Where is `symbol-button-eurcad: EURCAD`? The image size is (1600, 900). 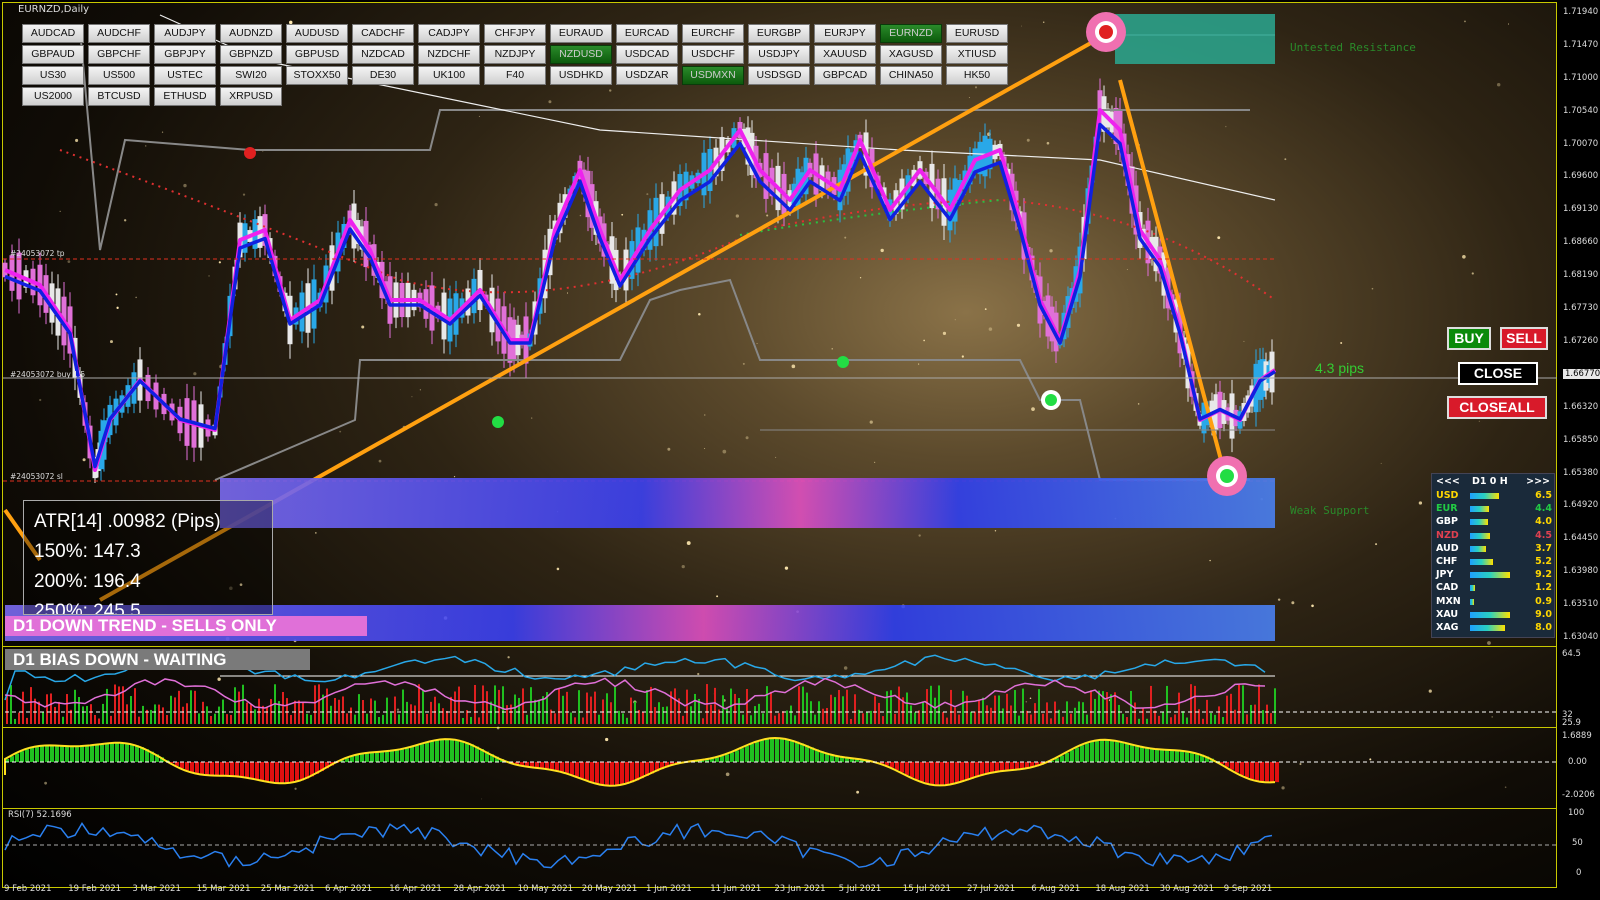 symbol-button-eurcad: EURCAD is located at coordinates (647, 33).